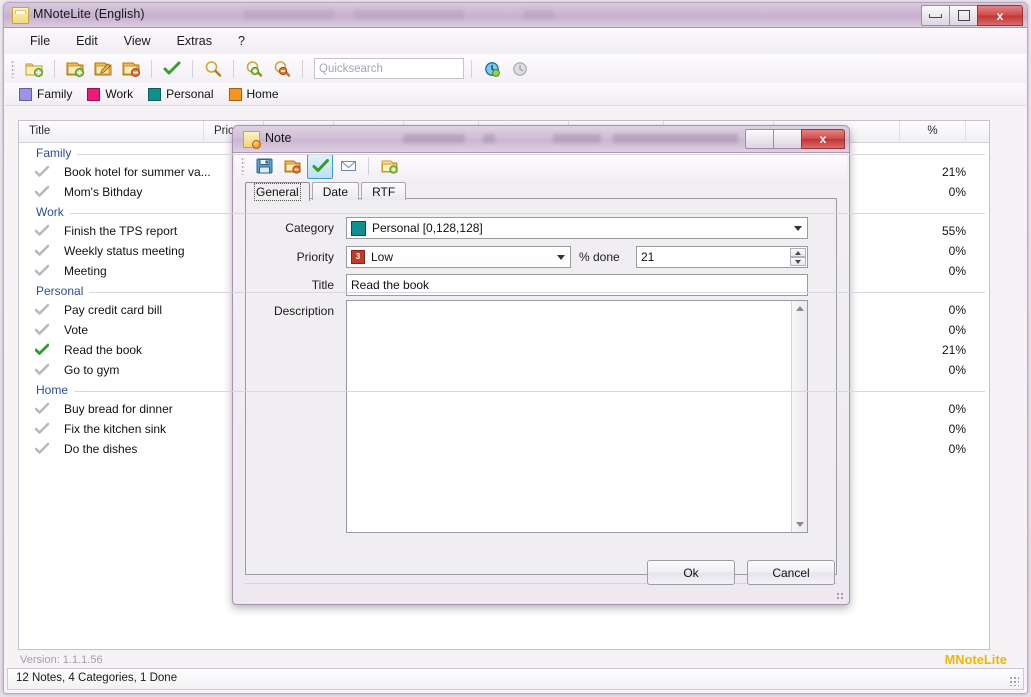  What do you see at coordinates (648, 257) in the screenshot?
I see `percent-done-value: 21` at bounding box center [648, 257].